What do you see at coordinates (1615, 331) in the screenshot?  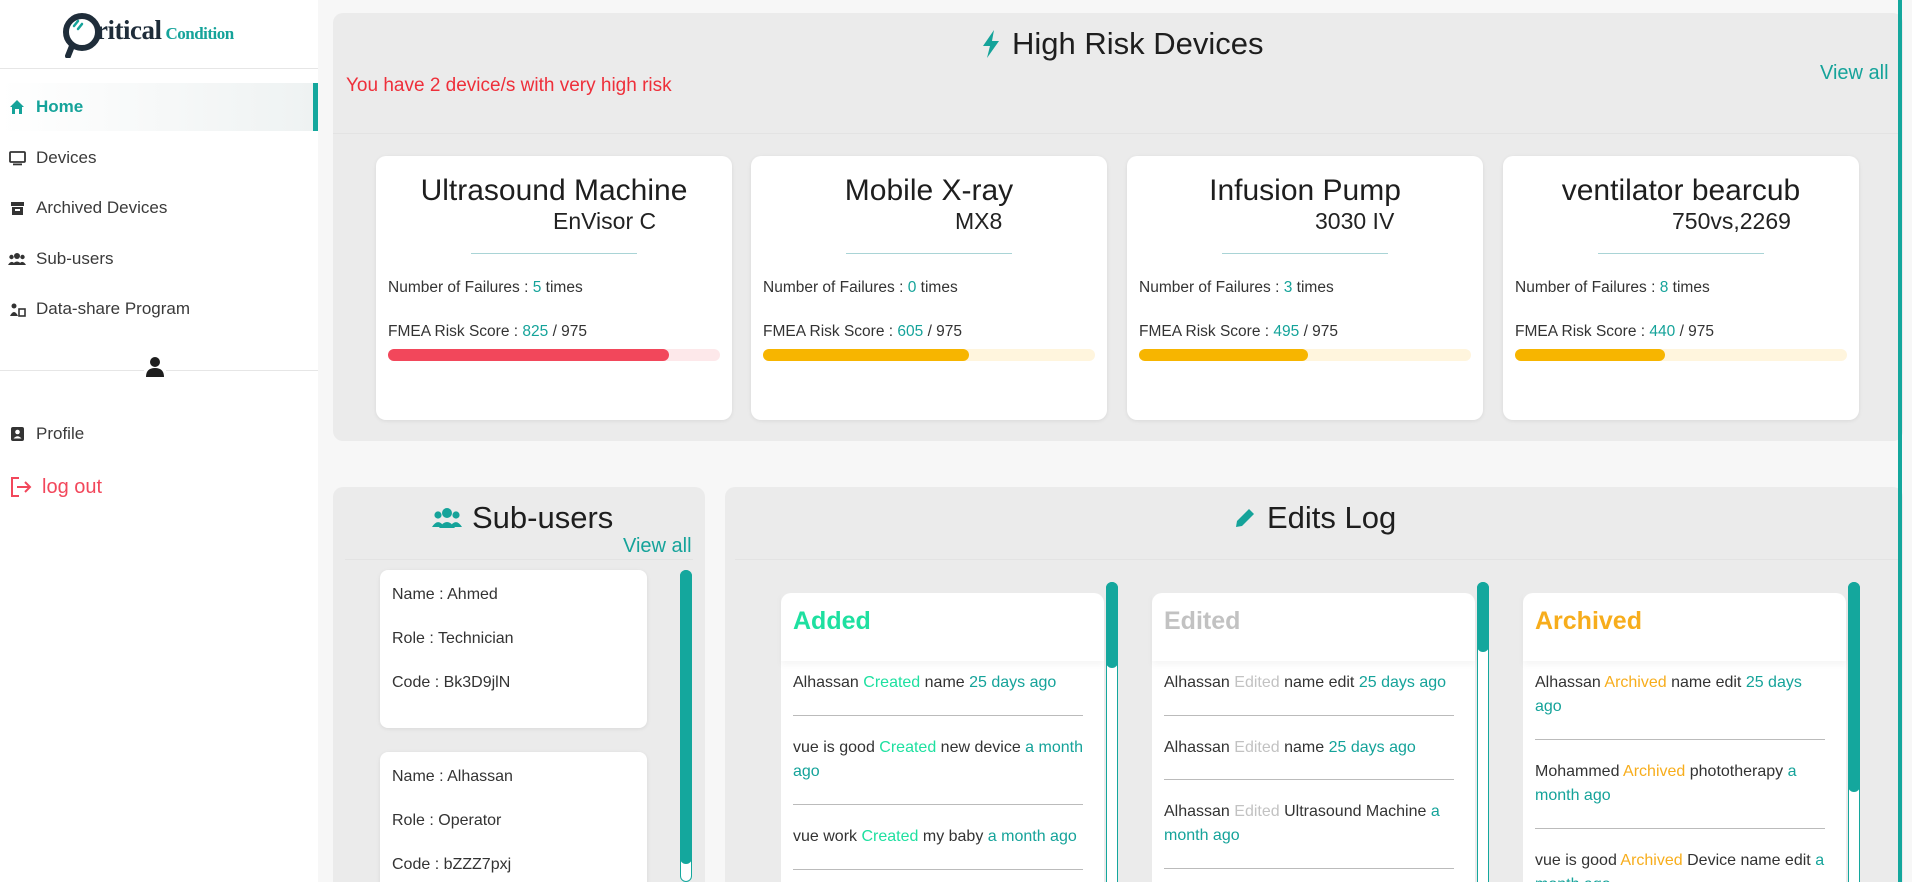 I see `risk-score-row: FMEA Risk Score : 440 / 975` at bounding box center [1615, 331].